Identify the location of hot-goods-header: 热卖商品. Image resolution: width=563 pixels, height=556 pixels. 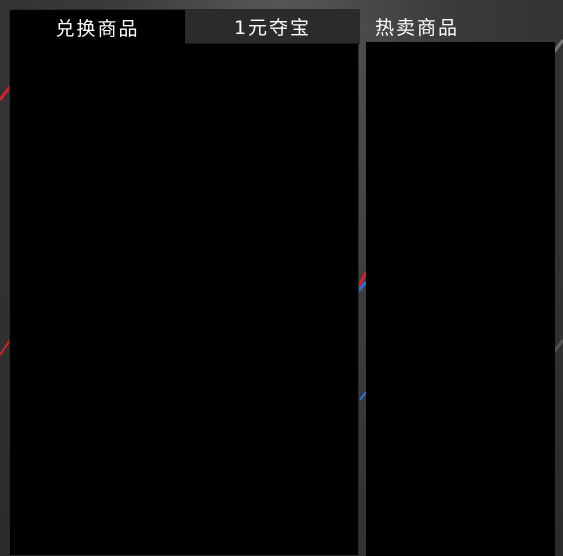
(460, 26).